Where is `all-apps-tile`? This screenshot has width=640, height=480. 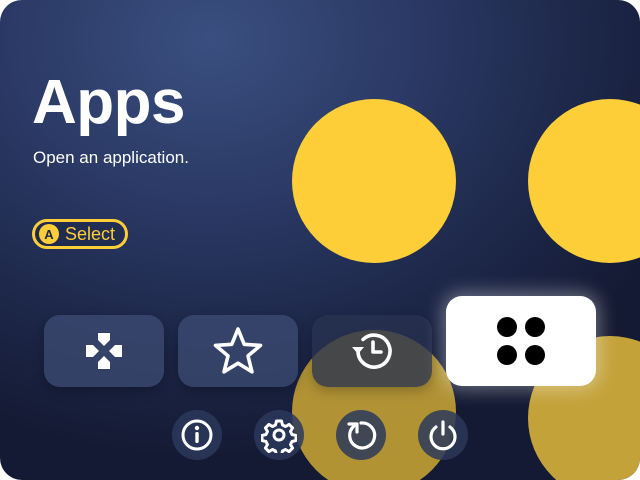 all-apps-tile is located at coordinates (521, 341).